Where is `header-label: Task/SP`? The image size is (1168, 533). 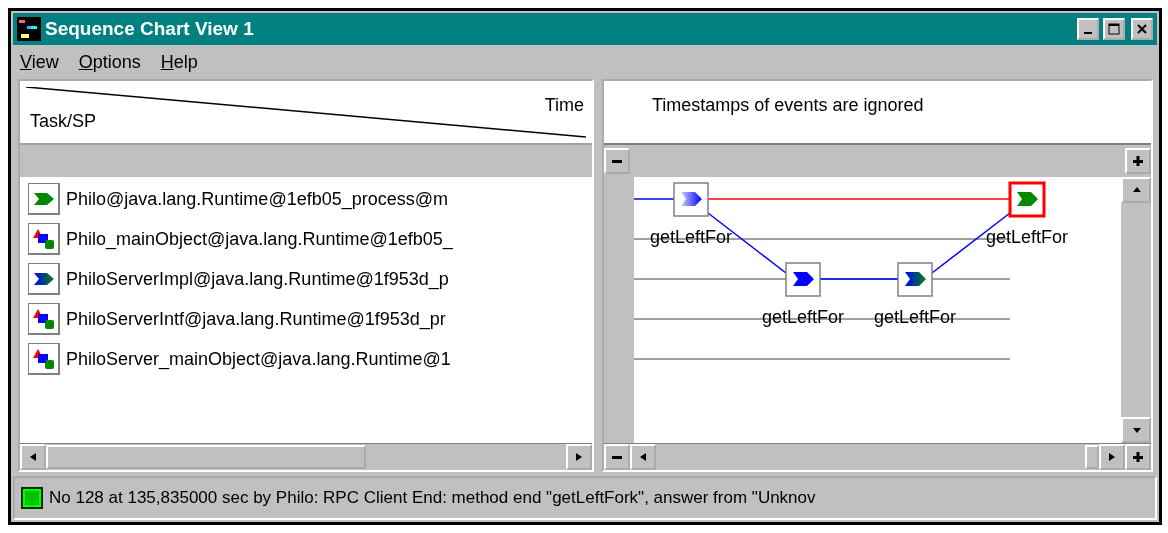 header-label: Task/SP is located at coordinates (63, 121).